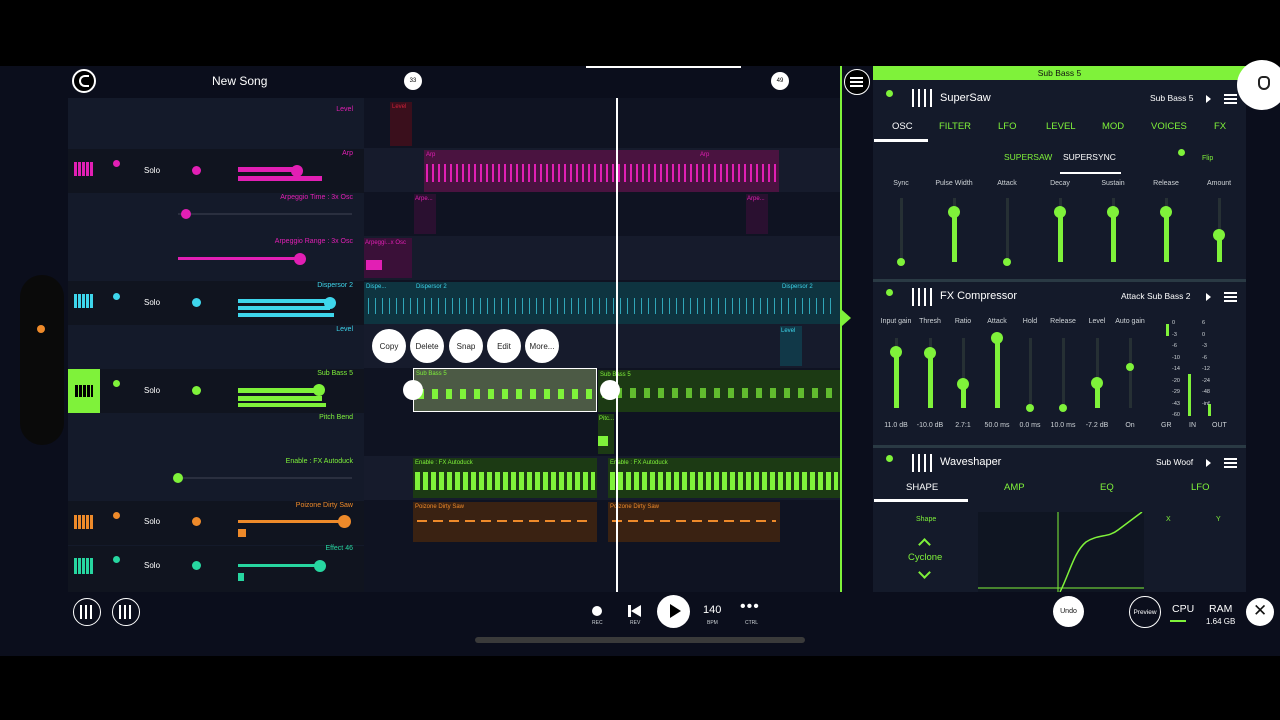 Image resolution: width=1280 pixels, height=720 pixels. I want to click on tab-shape: SHAPE, so click(922, 487).